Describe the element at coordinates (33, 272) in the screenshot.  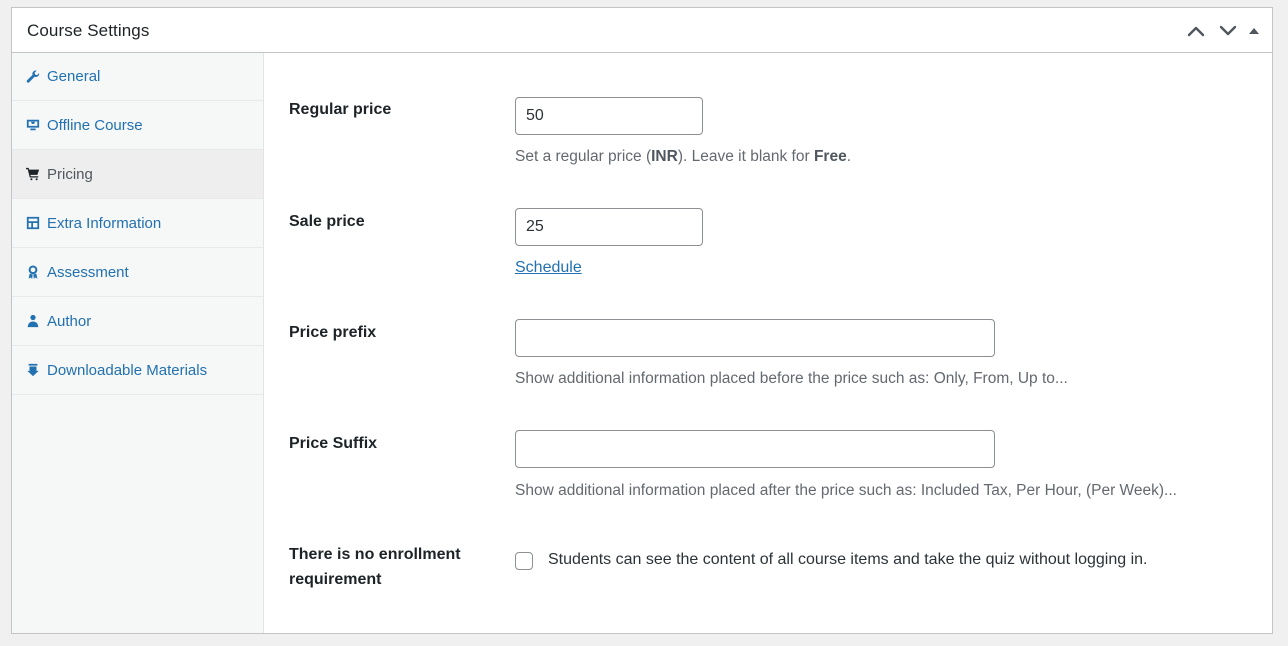
I see `award-icon` at that location.